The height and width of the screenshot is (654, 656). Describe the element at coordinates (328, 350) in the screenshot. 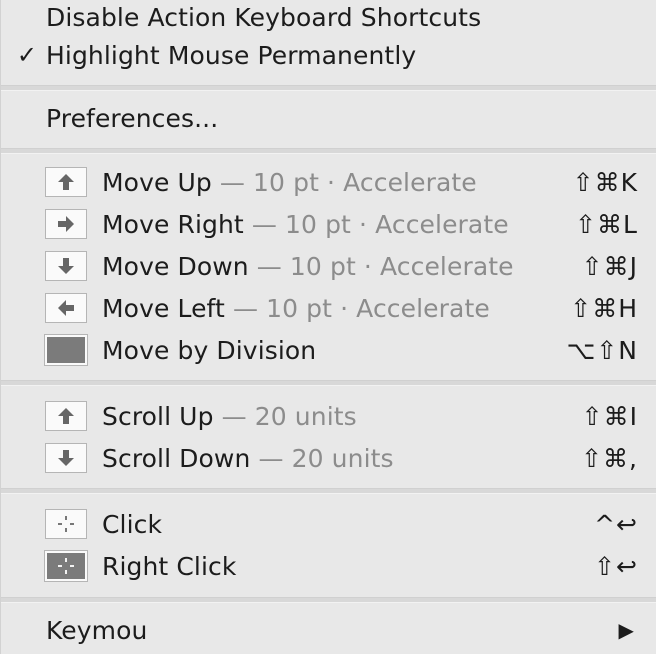

I see `menu-item-move-by-division: Move by Division ⌥⇧N` at that location.